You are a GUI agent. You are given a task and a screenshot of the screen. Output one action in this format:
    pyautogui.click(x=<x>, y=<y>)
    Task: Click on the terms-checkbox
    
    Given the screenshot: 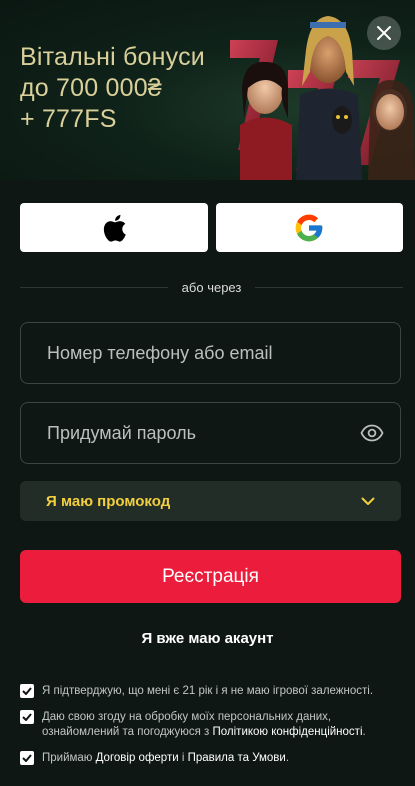 What is the action you would take?
    pyautogui.click(x=27, y=758)
    